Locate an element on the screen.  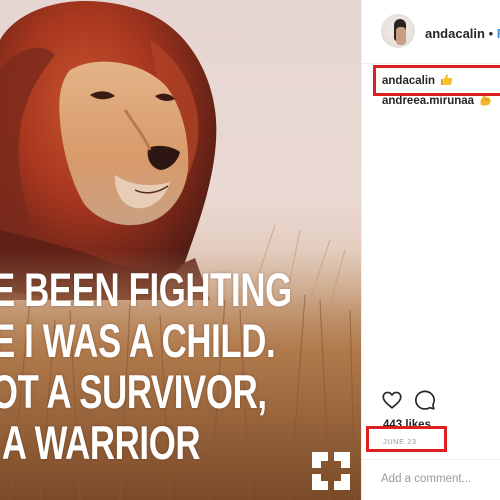
highlight-box-date is located at coordinates (406, 439).